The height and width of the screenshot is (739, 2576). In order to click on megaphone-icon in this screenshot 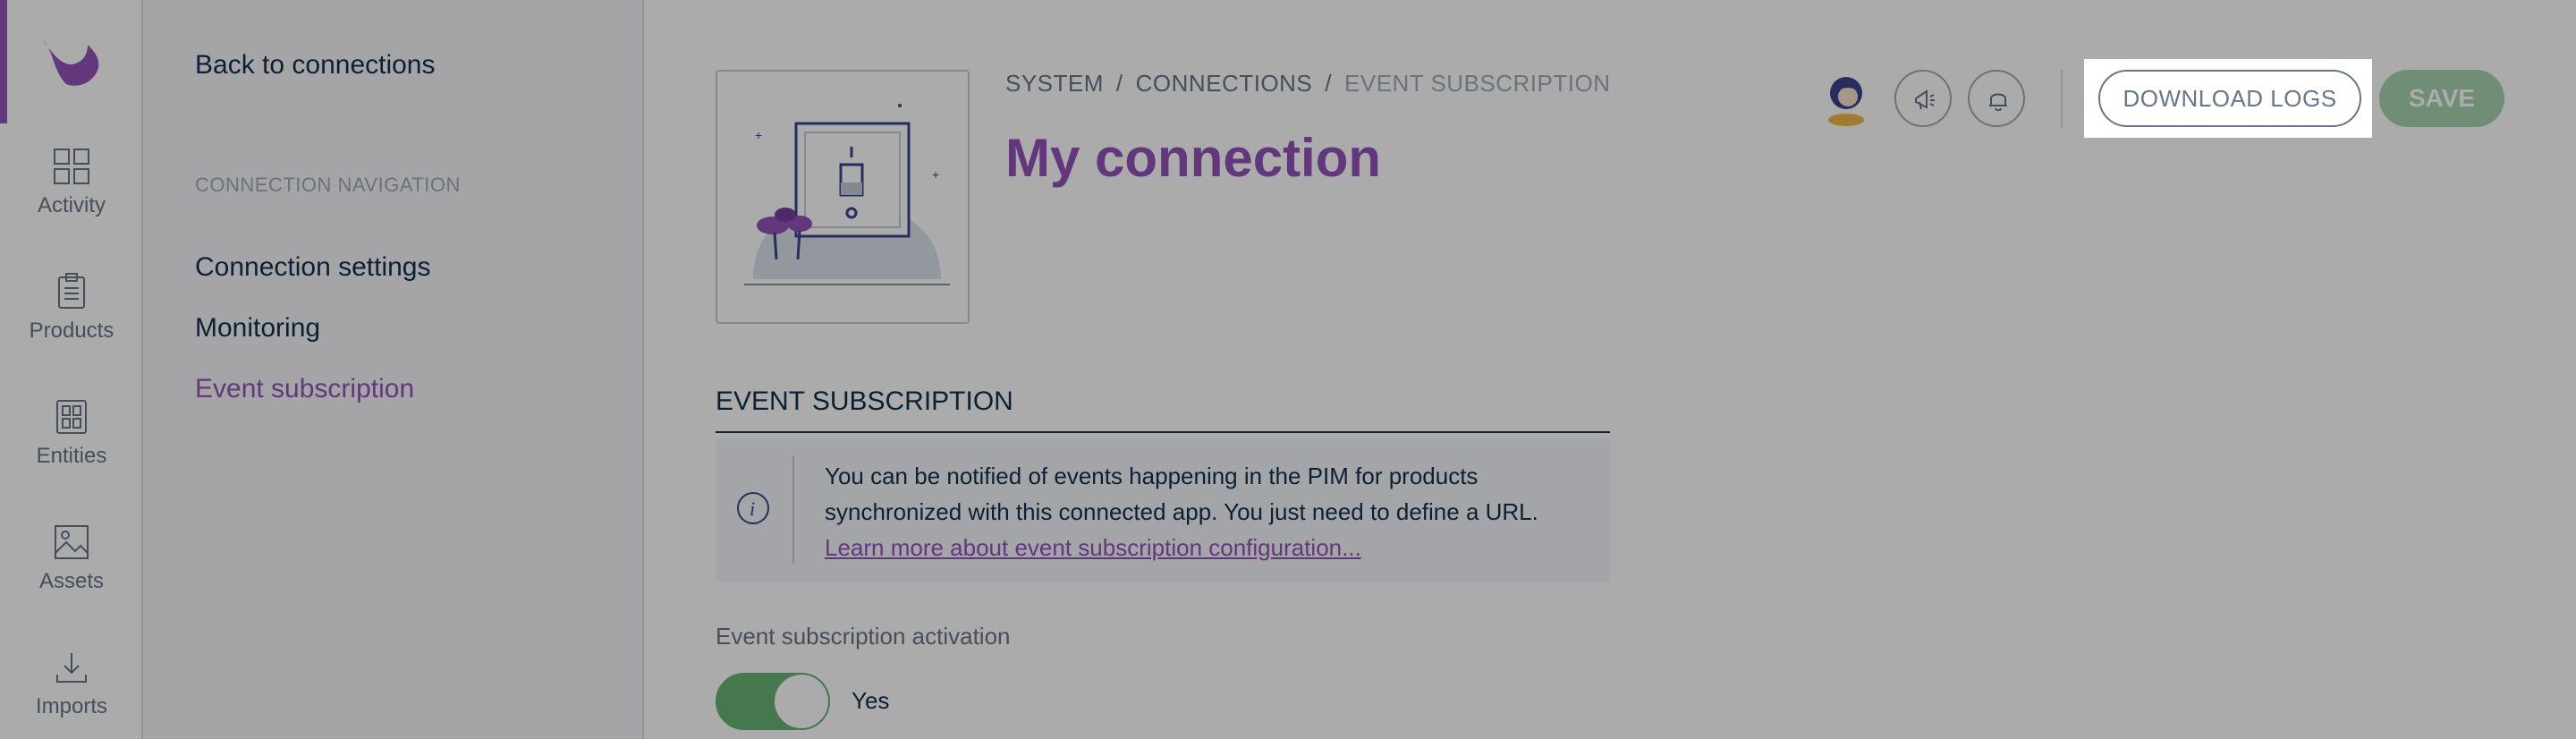, I will do `click(1925, 99)`.